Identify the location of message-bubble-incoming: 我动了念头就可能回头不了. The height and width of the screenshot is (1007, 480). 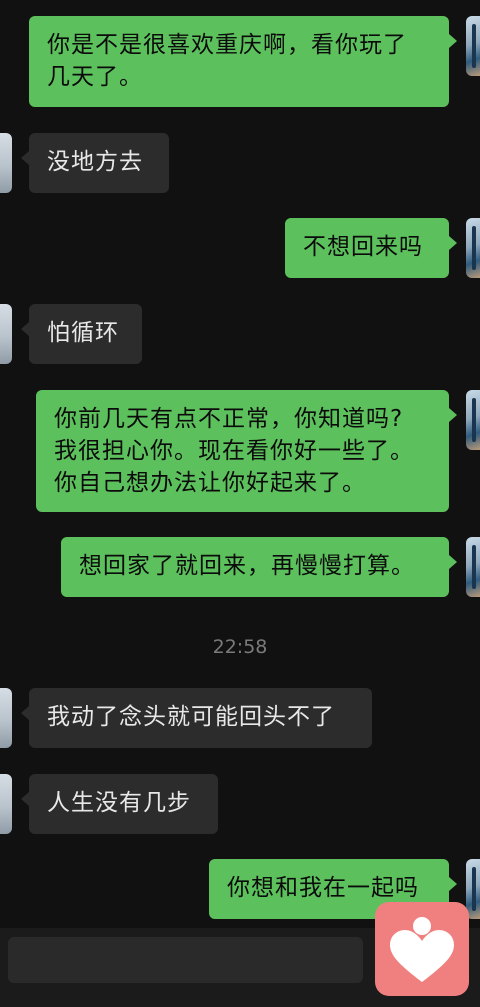
(196, 718).